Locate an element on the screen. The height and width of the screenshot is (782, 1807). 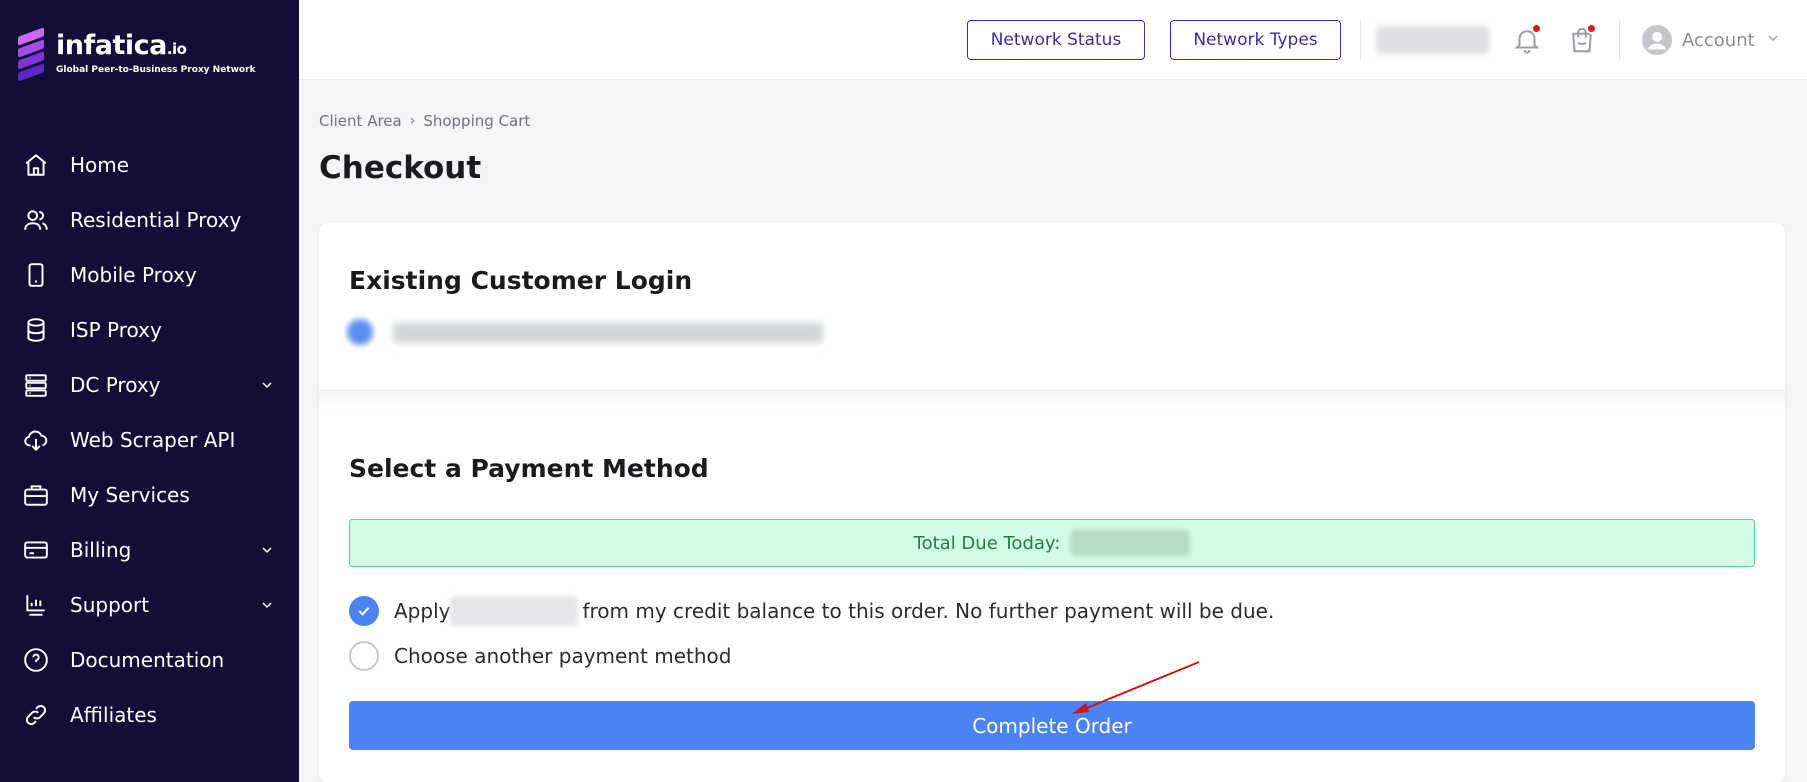
topbar: Network Status Network Types Account is located at coordinates (1053, 40).